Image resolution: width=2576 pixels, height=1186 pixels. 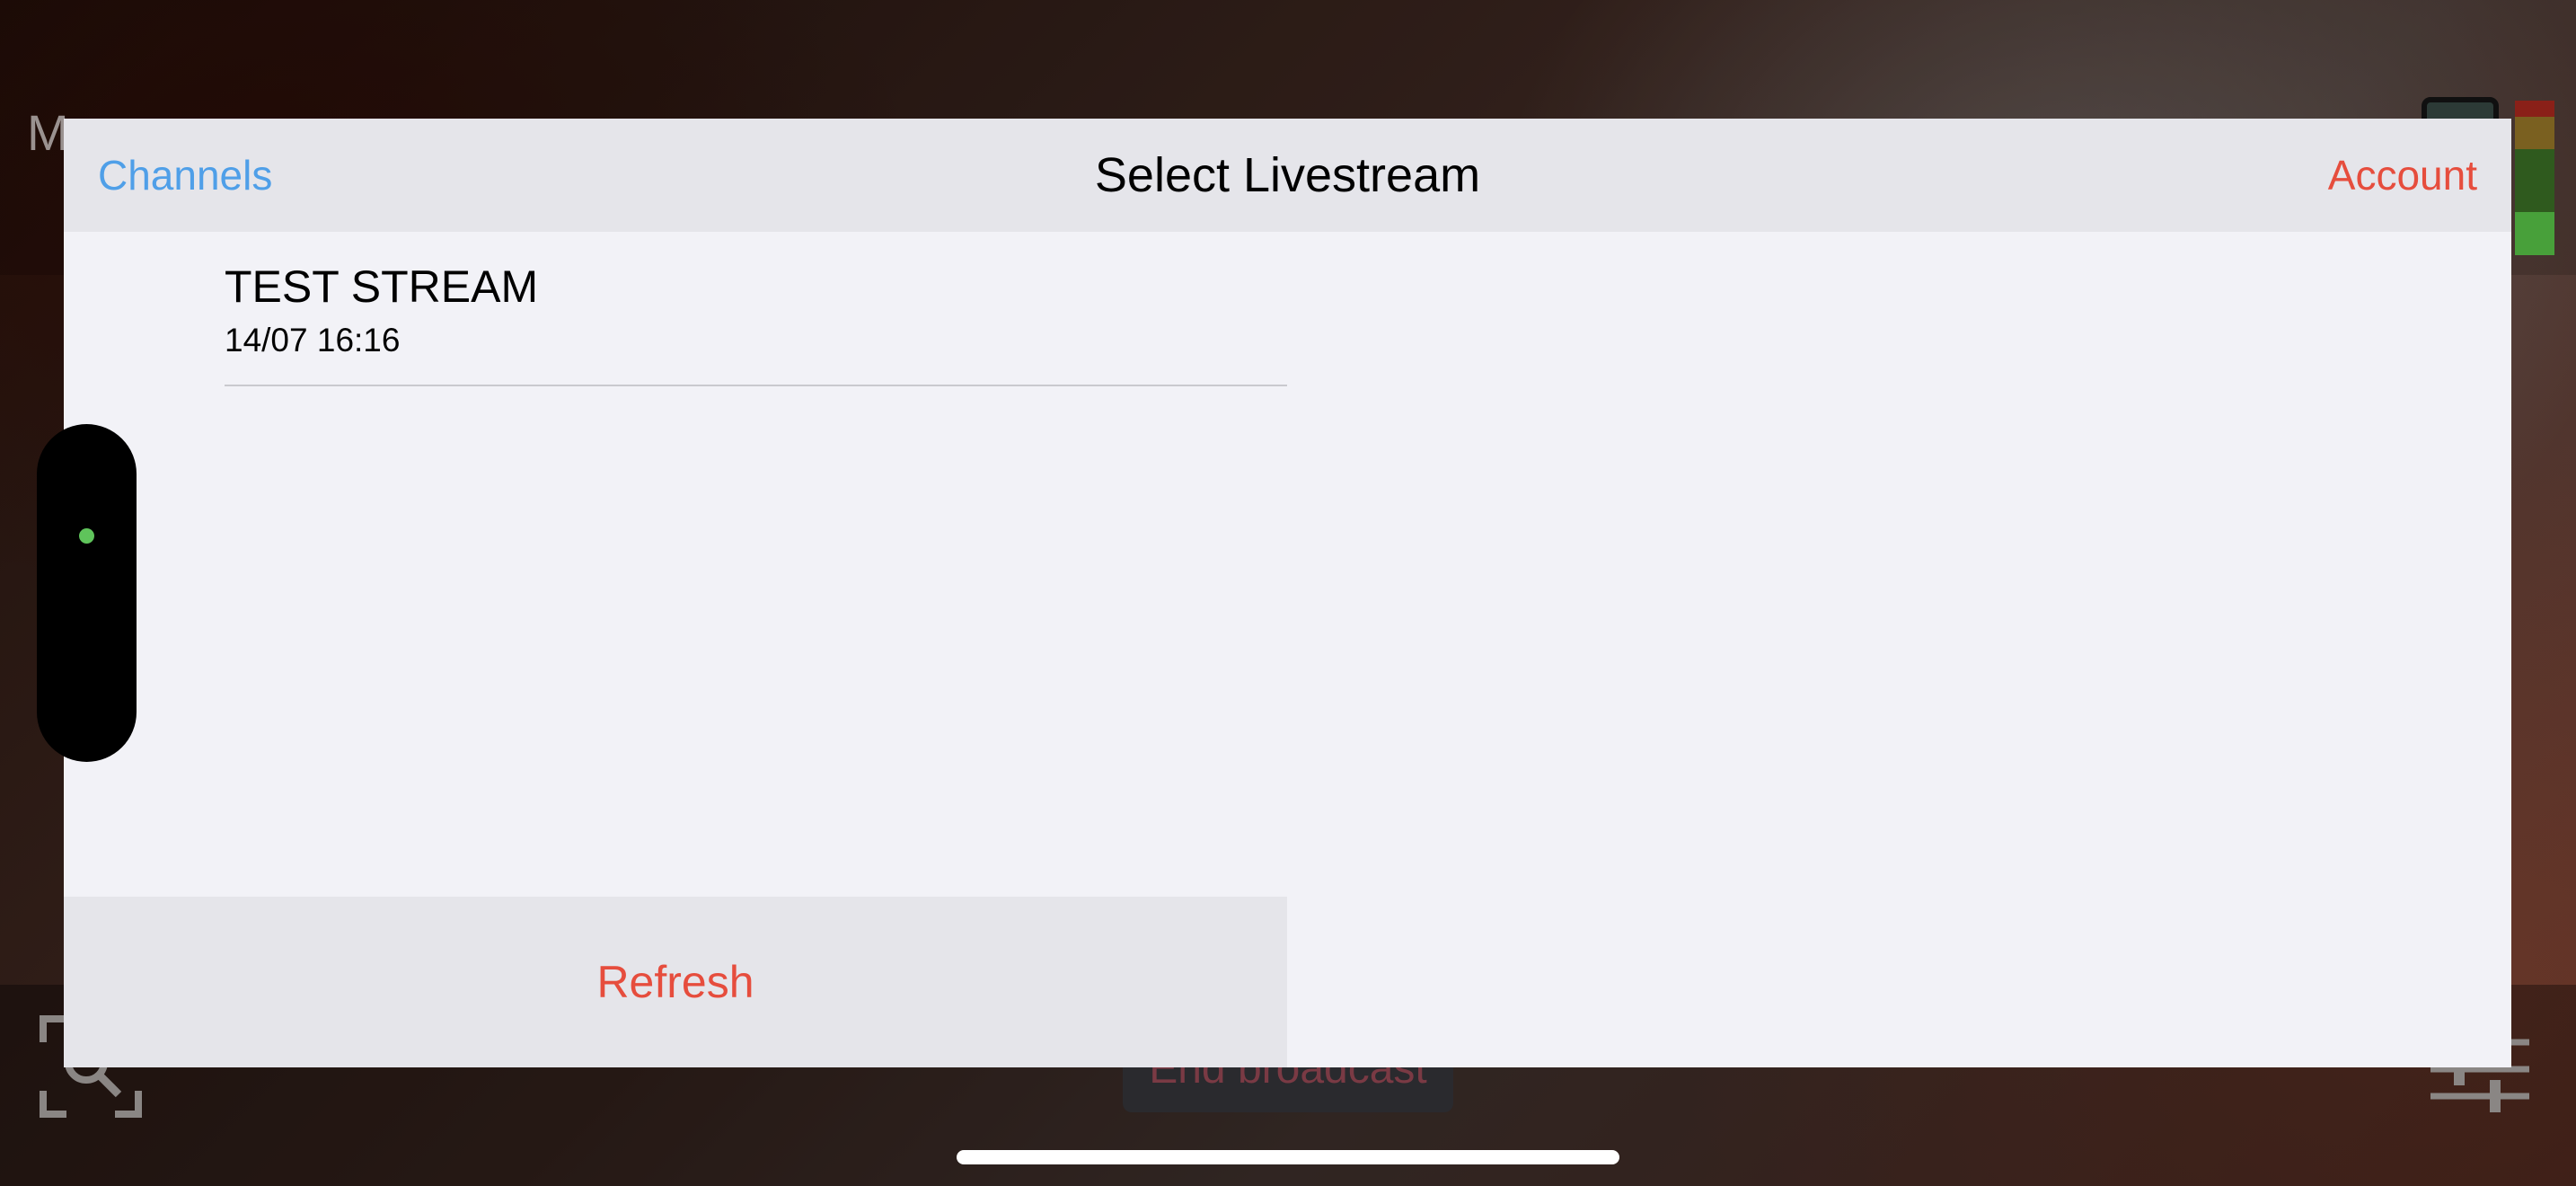 I want to click on livestream-list: TEST STREAM 14/07 16:16, so click(x=675, y=309).